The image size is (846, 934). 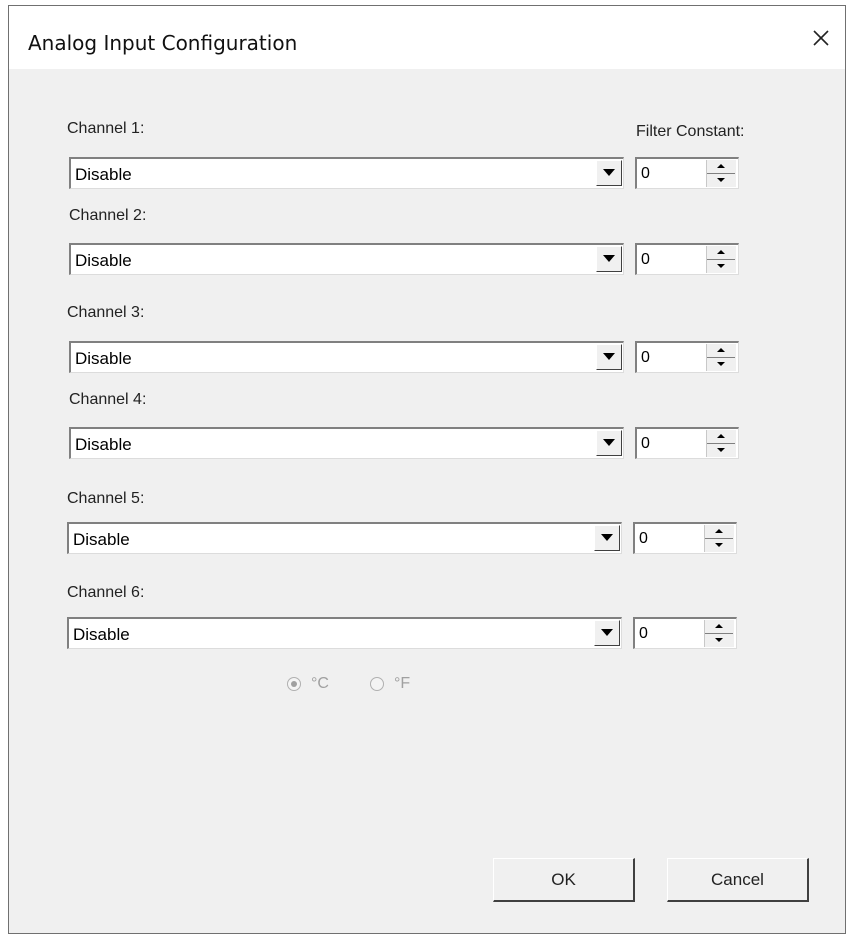 I want to click on ok-button: OK, so click(x=564, y=880).